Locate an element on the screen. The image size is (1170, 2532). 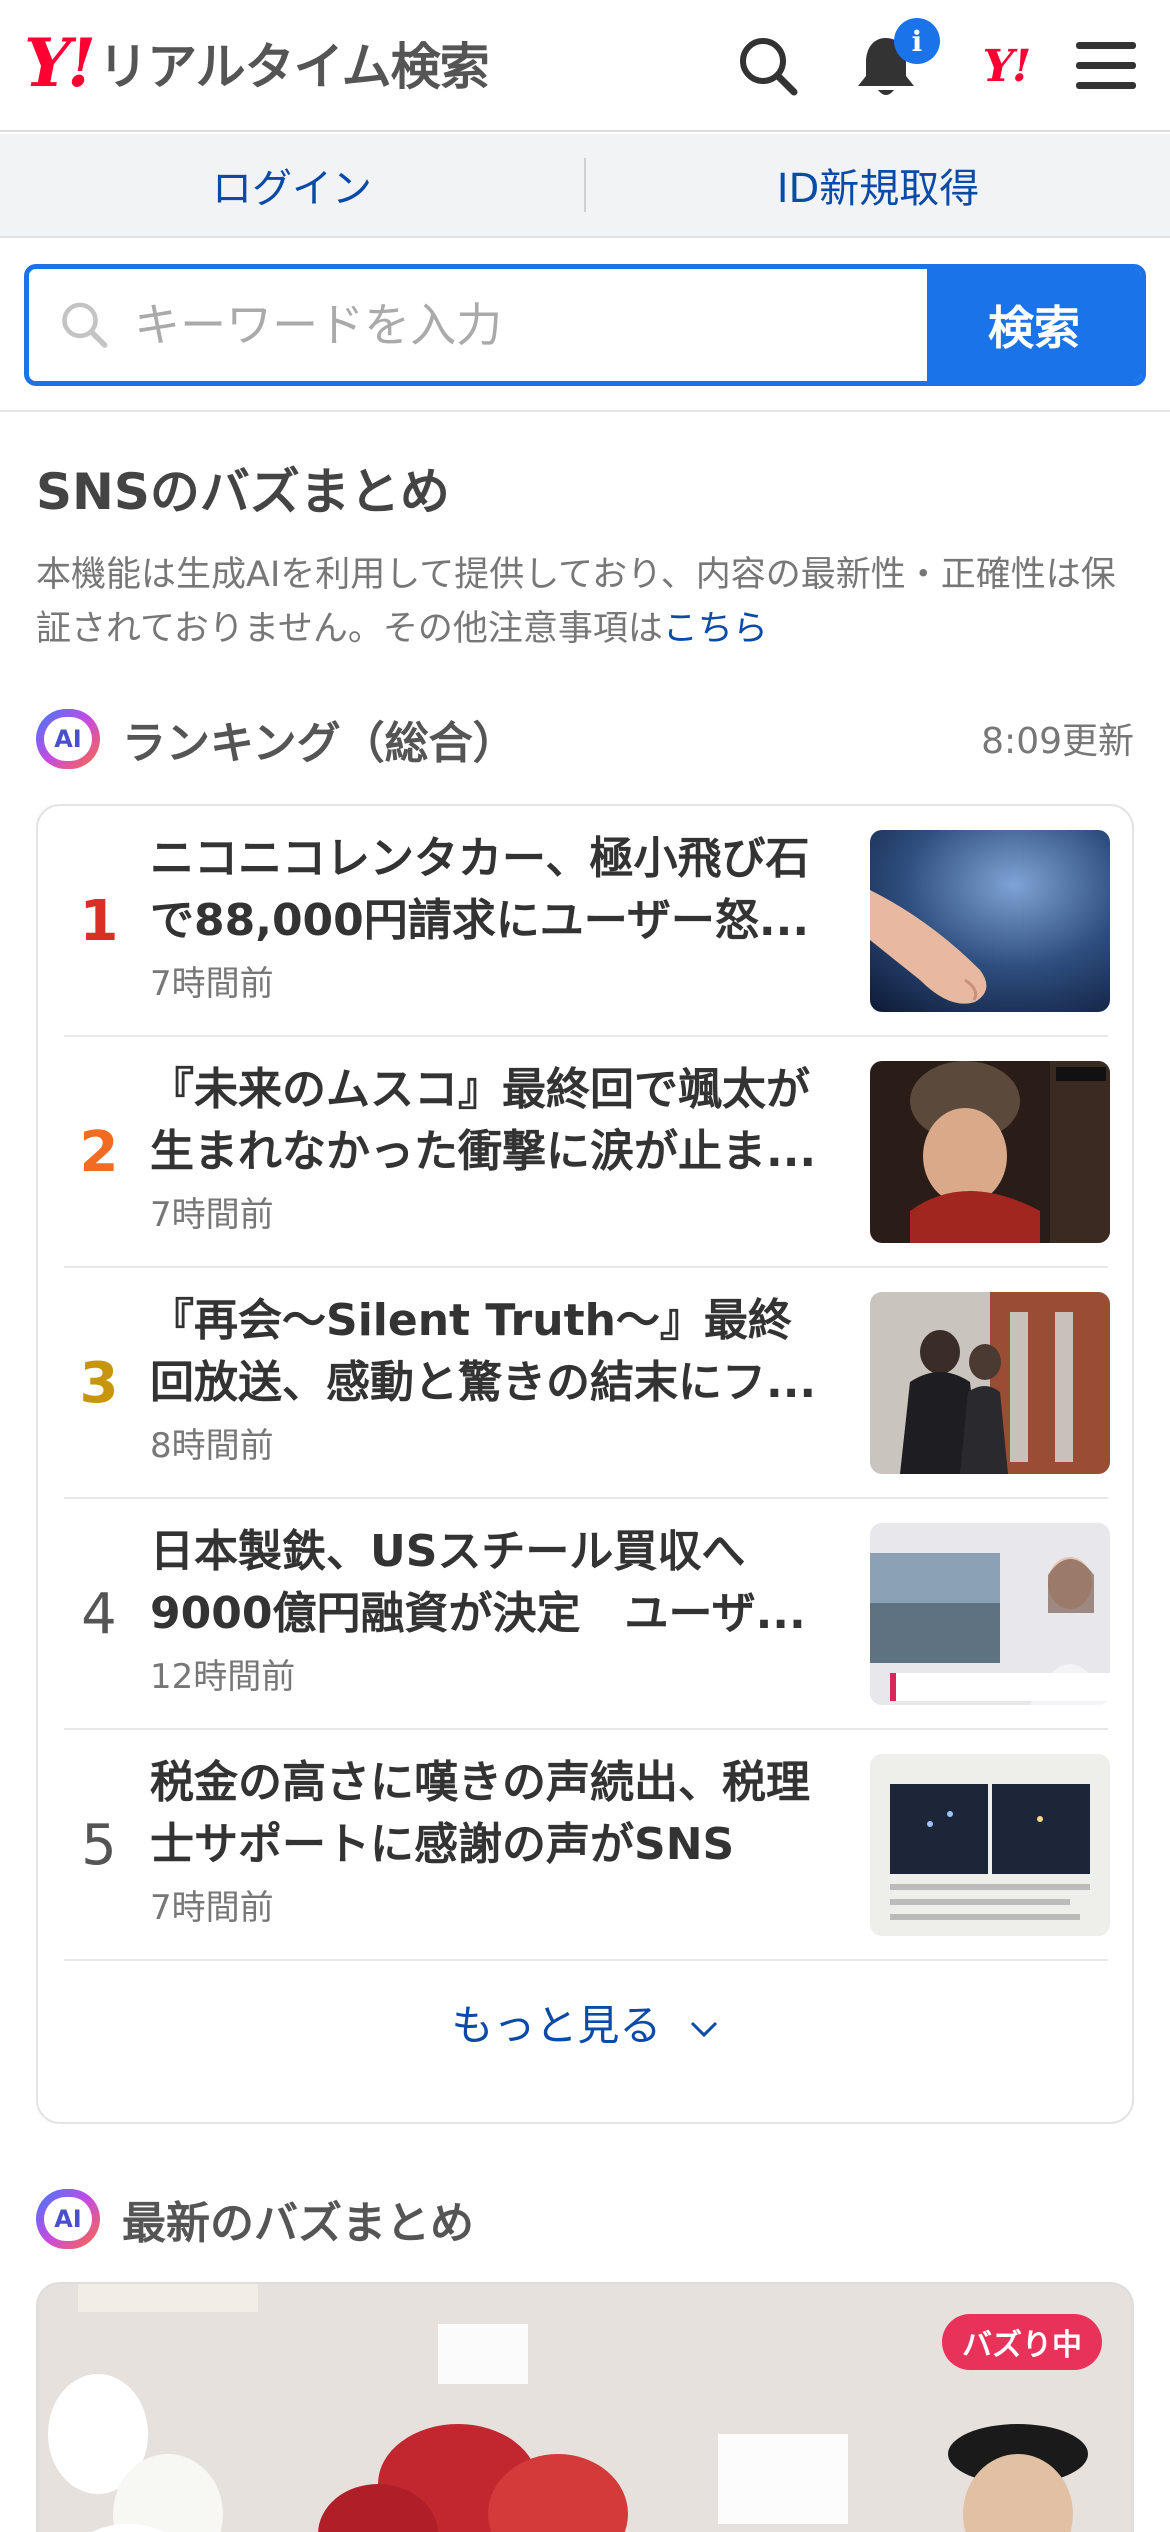
search-icon is located at coordinates (768, 66).